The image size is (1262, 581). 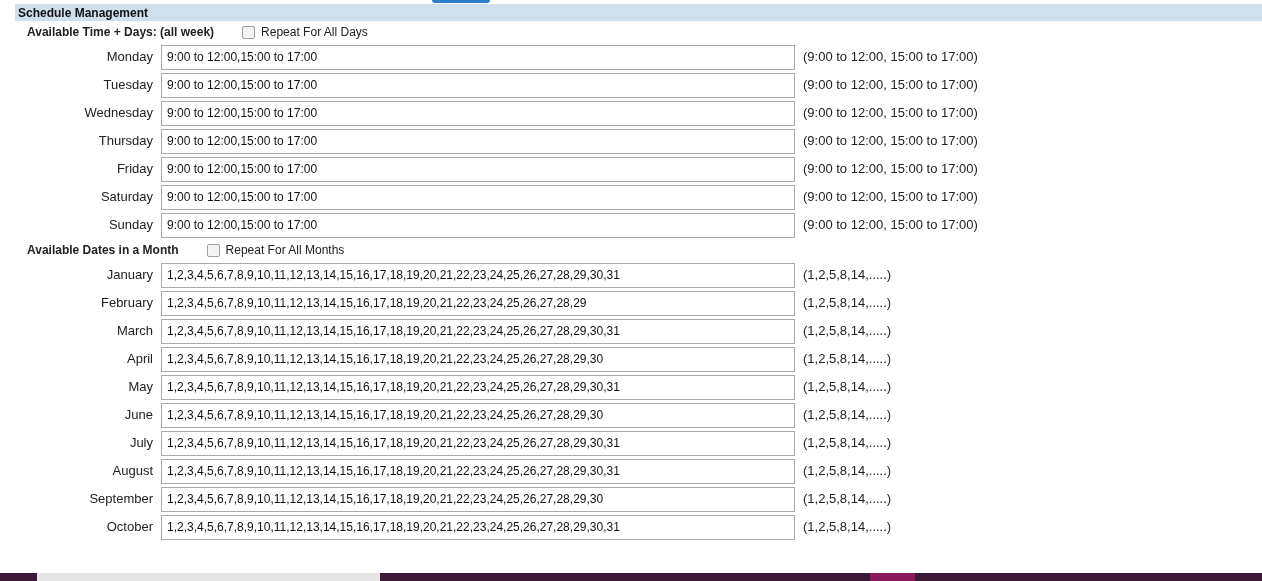 I want to click on checkbox-label: Repeat For All Months, so click(x=285, y=250).